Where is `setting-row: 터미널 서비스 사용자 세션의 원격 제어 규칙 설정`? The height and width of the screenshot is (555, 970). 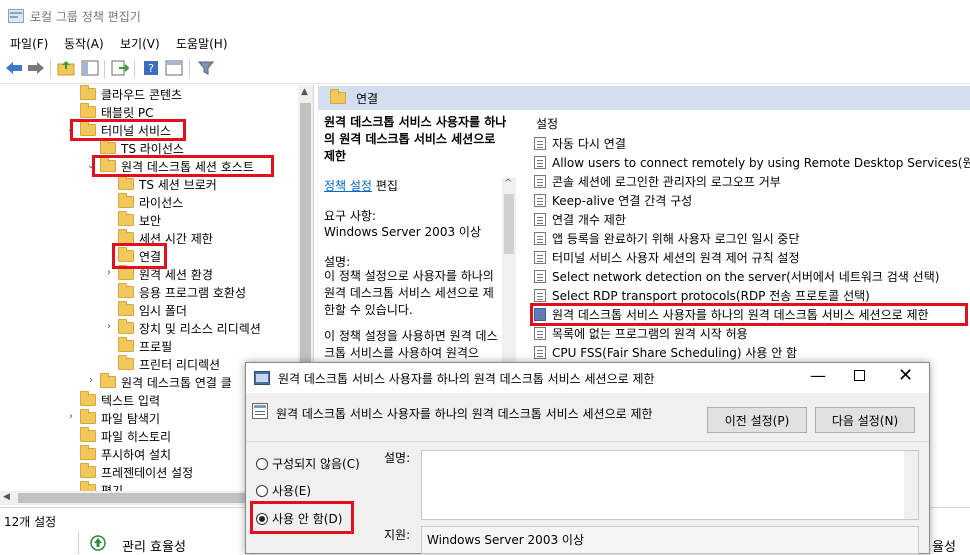 setting-row: 터미널 서비스 사용자 세션의 원격 제어 규칙 설정 is located at coordinates (667, 257).